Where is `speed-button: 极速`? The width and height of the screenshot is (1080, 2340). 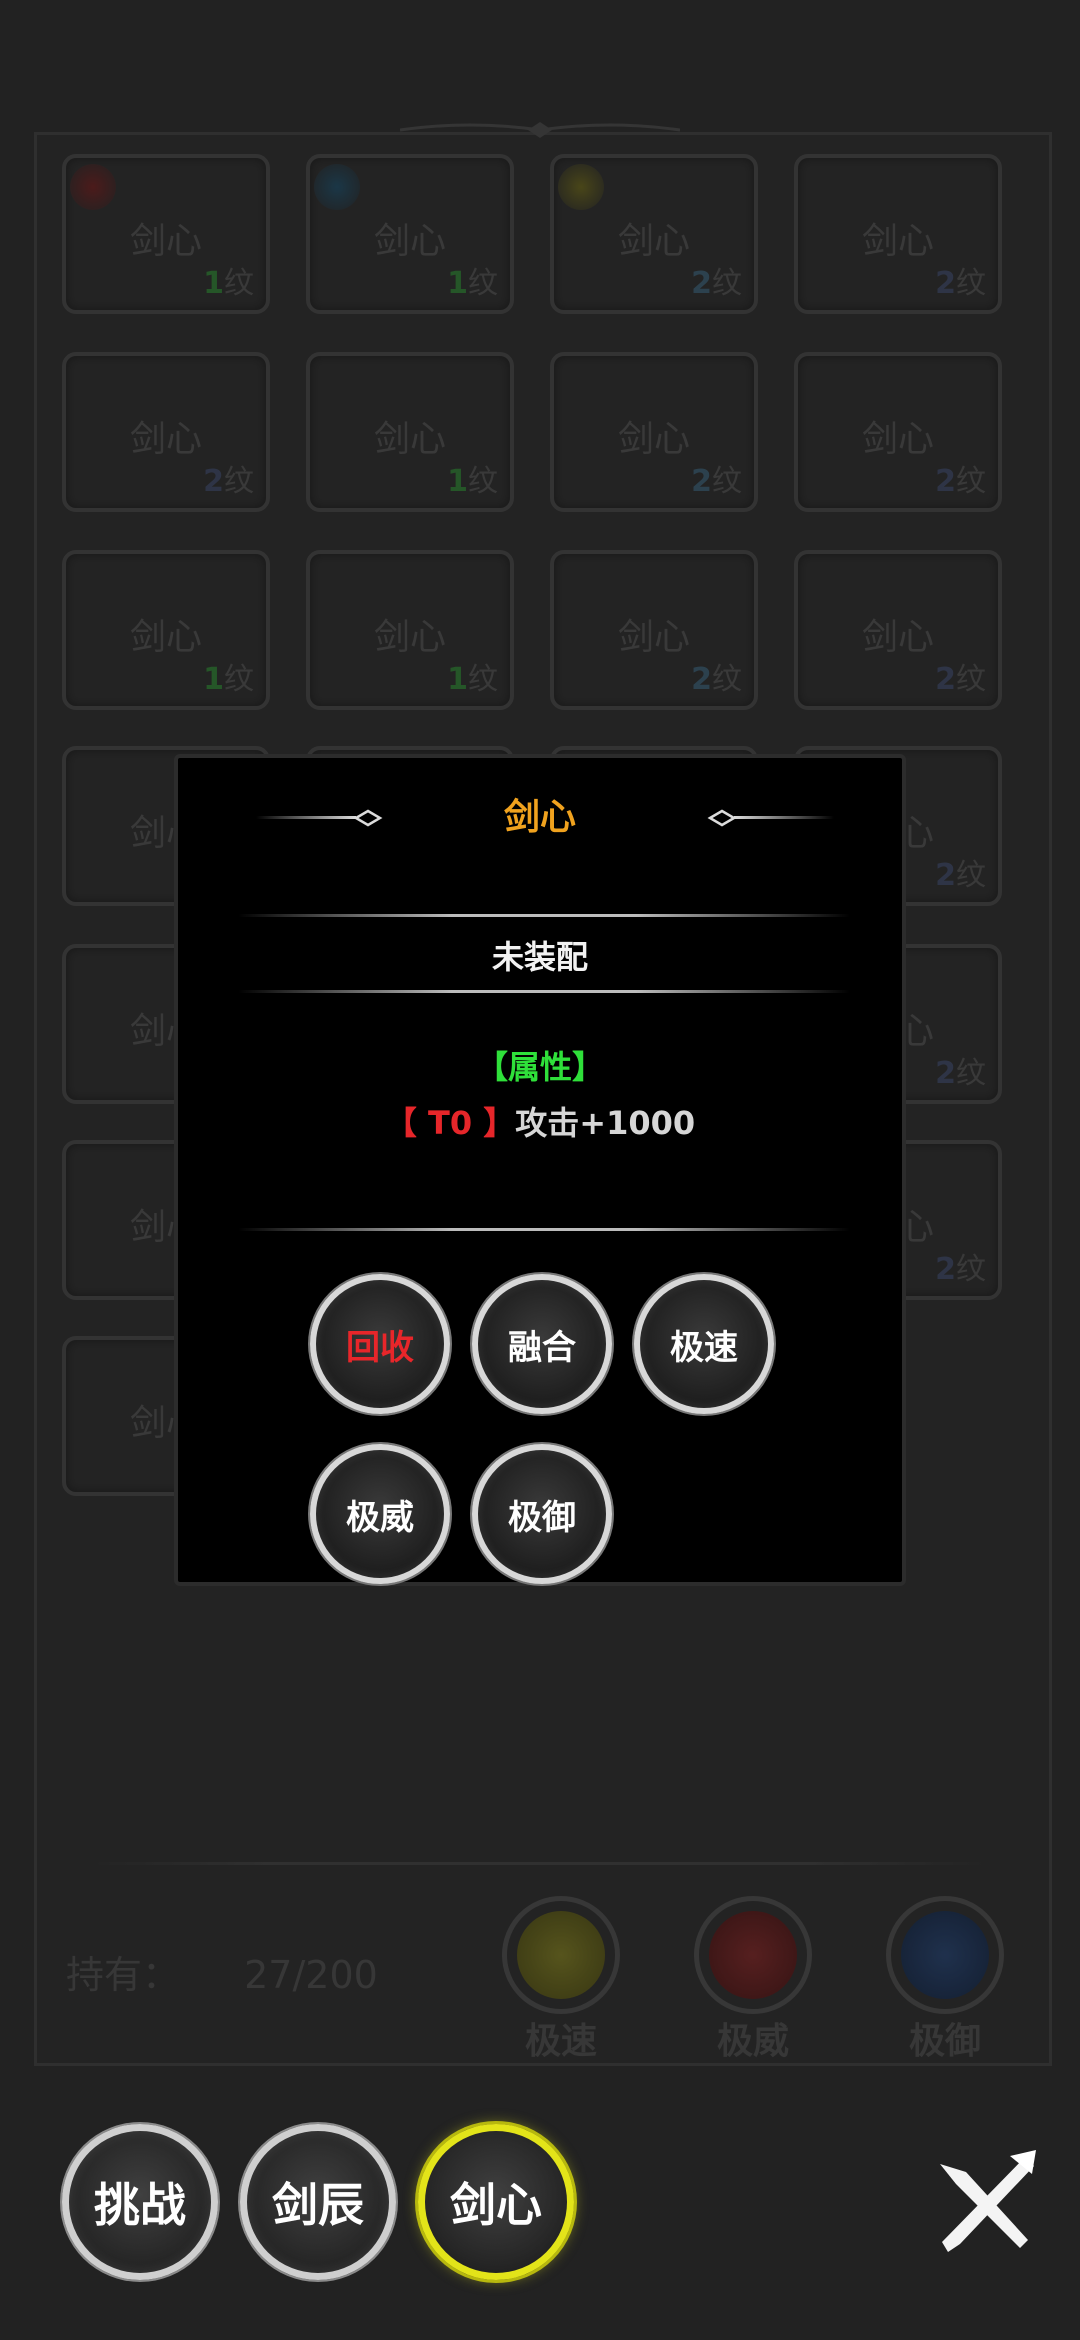 speed-button: 极速 is located at coordinates (704, 1344).